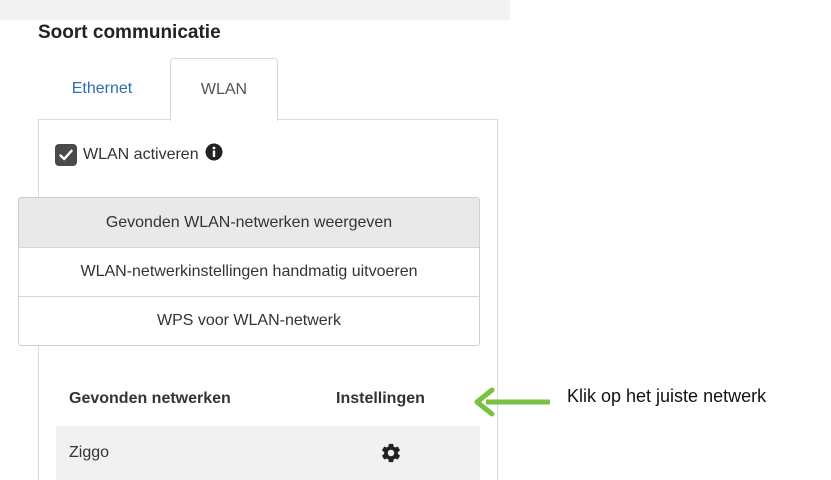  Describe the element at coordinates (224, 89) in the screenshot. I see `tab-wlan: WLAN` at that location.